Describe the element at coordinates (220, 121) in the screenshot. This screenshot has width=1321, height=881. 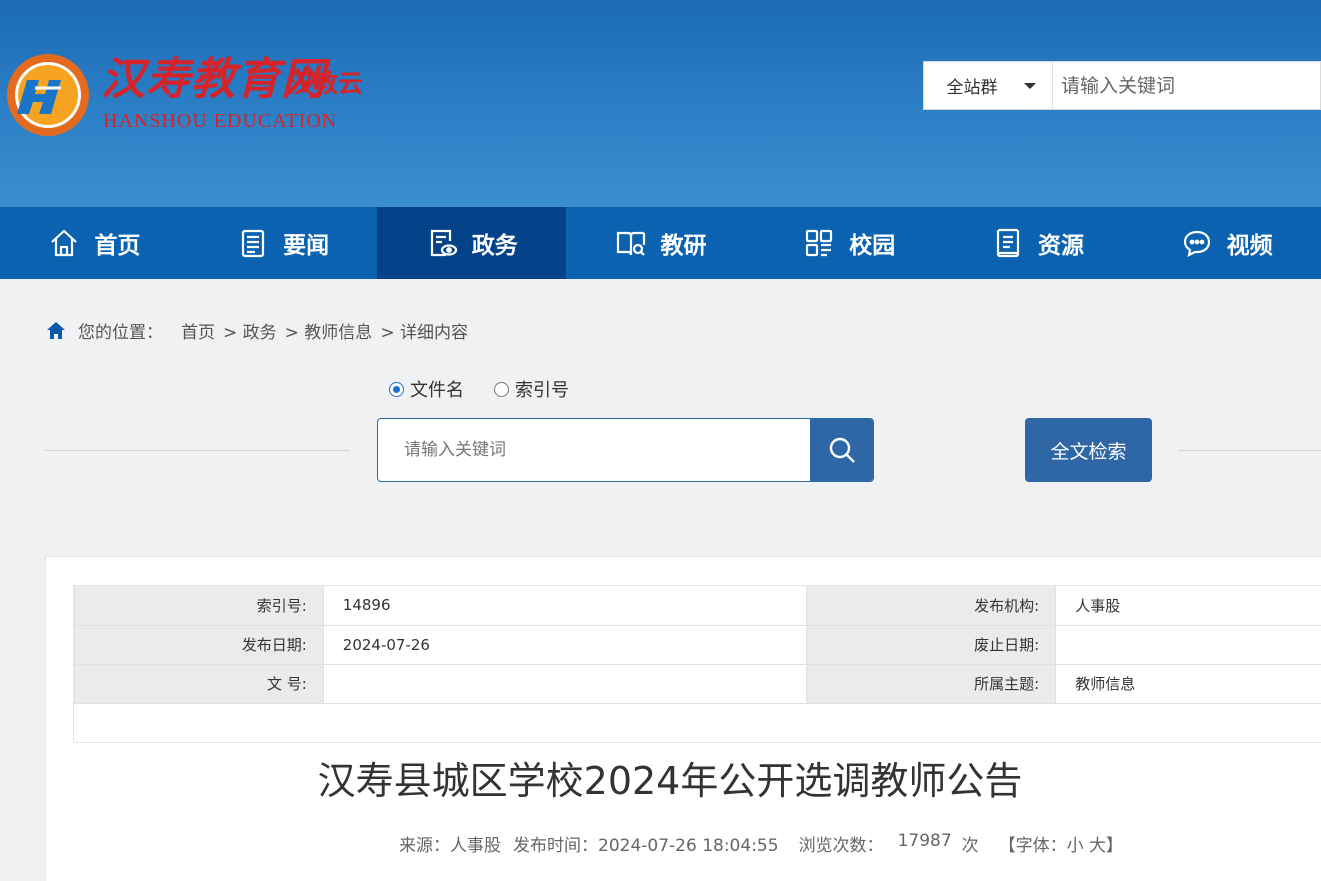
I see `logo-english-text: HANSHOU EDUCATION` at that location.